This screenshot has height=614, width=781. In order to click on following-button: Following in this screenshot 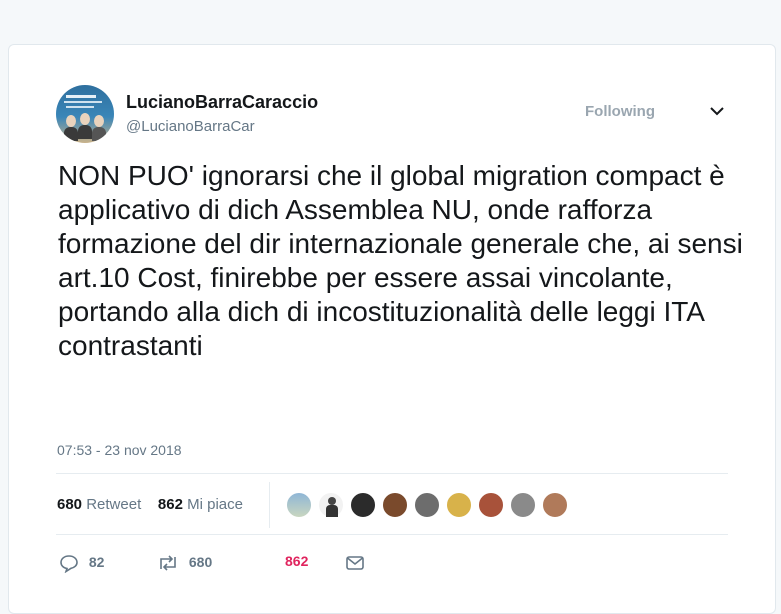, I will do `click(620, 111)`.